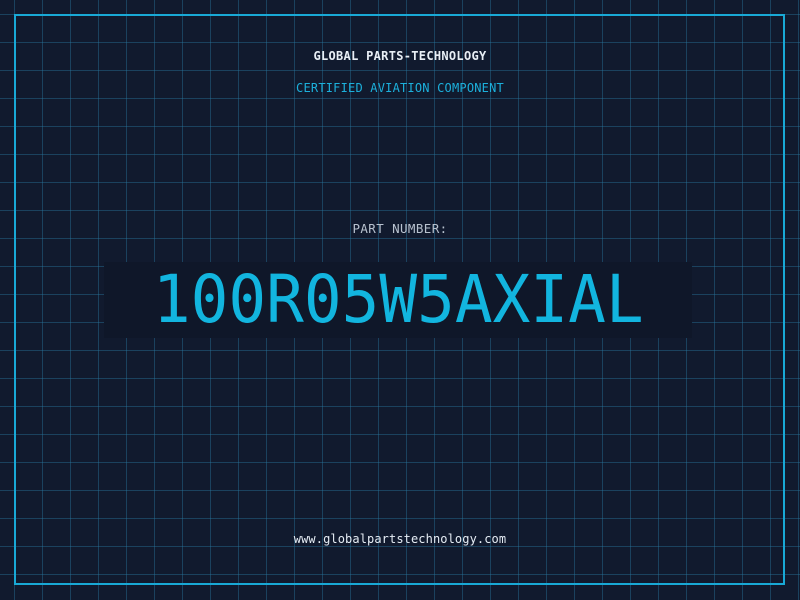 This screenshot has height=600, width=800. Describe the element at coordinates (400, 56) in the screenshot. I see `company-name: GLOBAL PARTS-TECHNOLOGY` at that location.